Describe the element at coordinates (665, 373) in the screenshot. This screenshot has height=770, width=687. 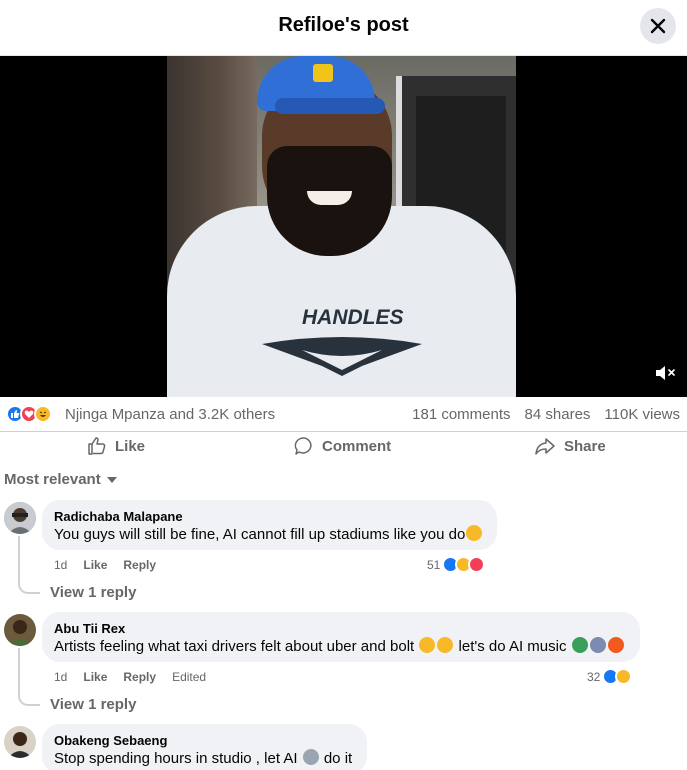
I see `mute-icon` at that location.